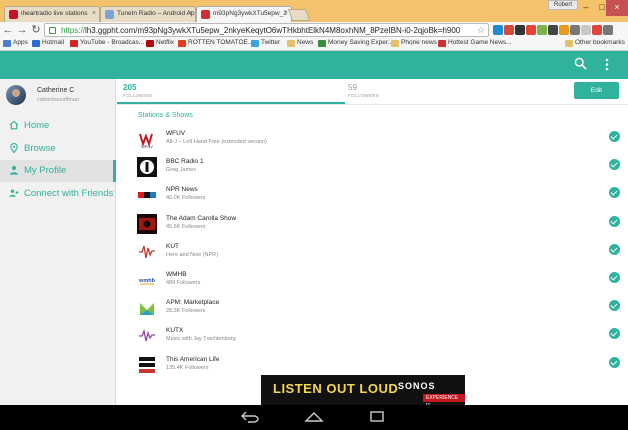  What do you see at coordinates (138, 90) in the screenshot?
I see `following-stat: 205 FOLLOWING` at bounding box center [138, 90].